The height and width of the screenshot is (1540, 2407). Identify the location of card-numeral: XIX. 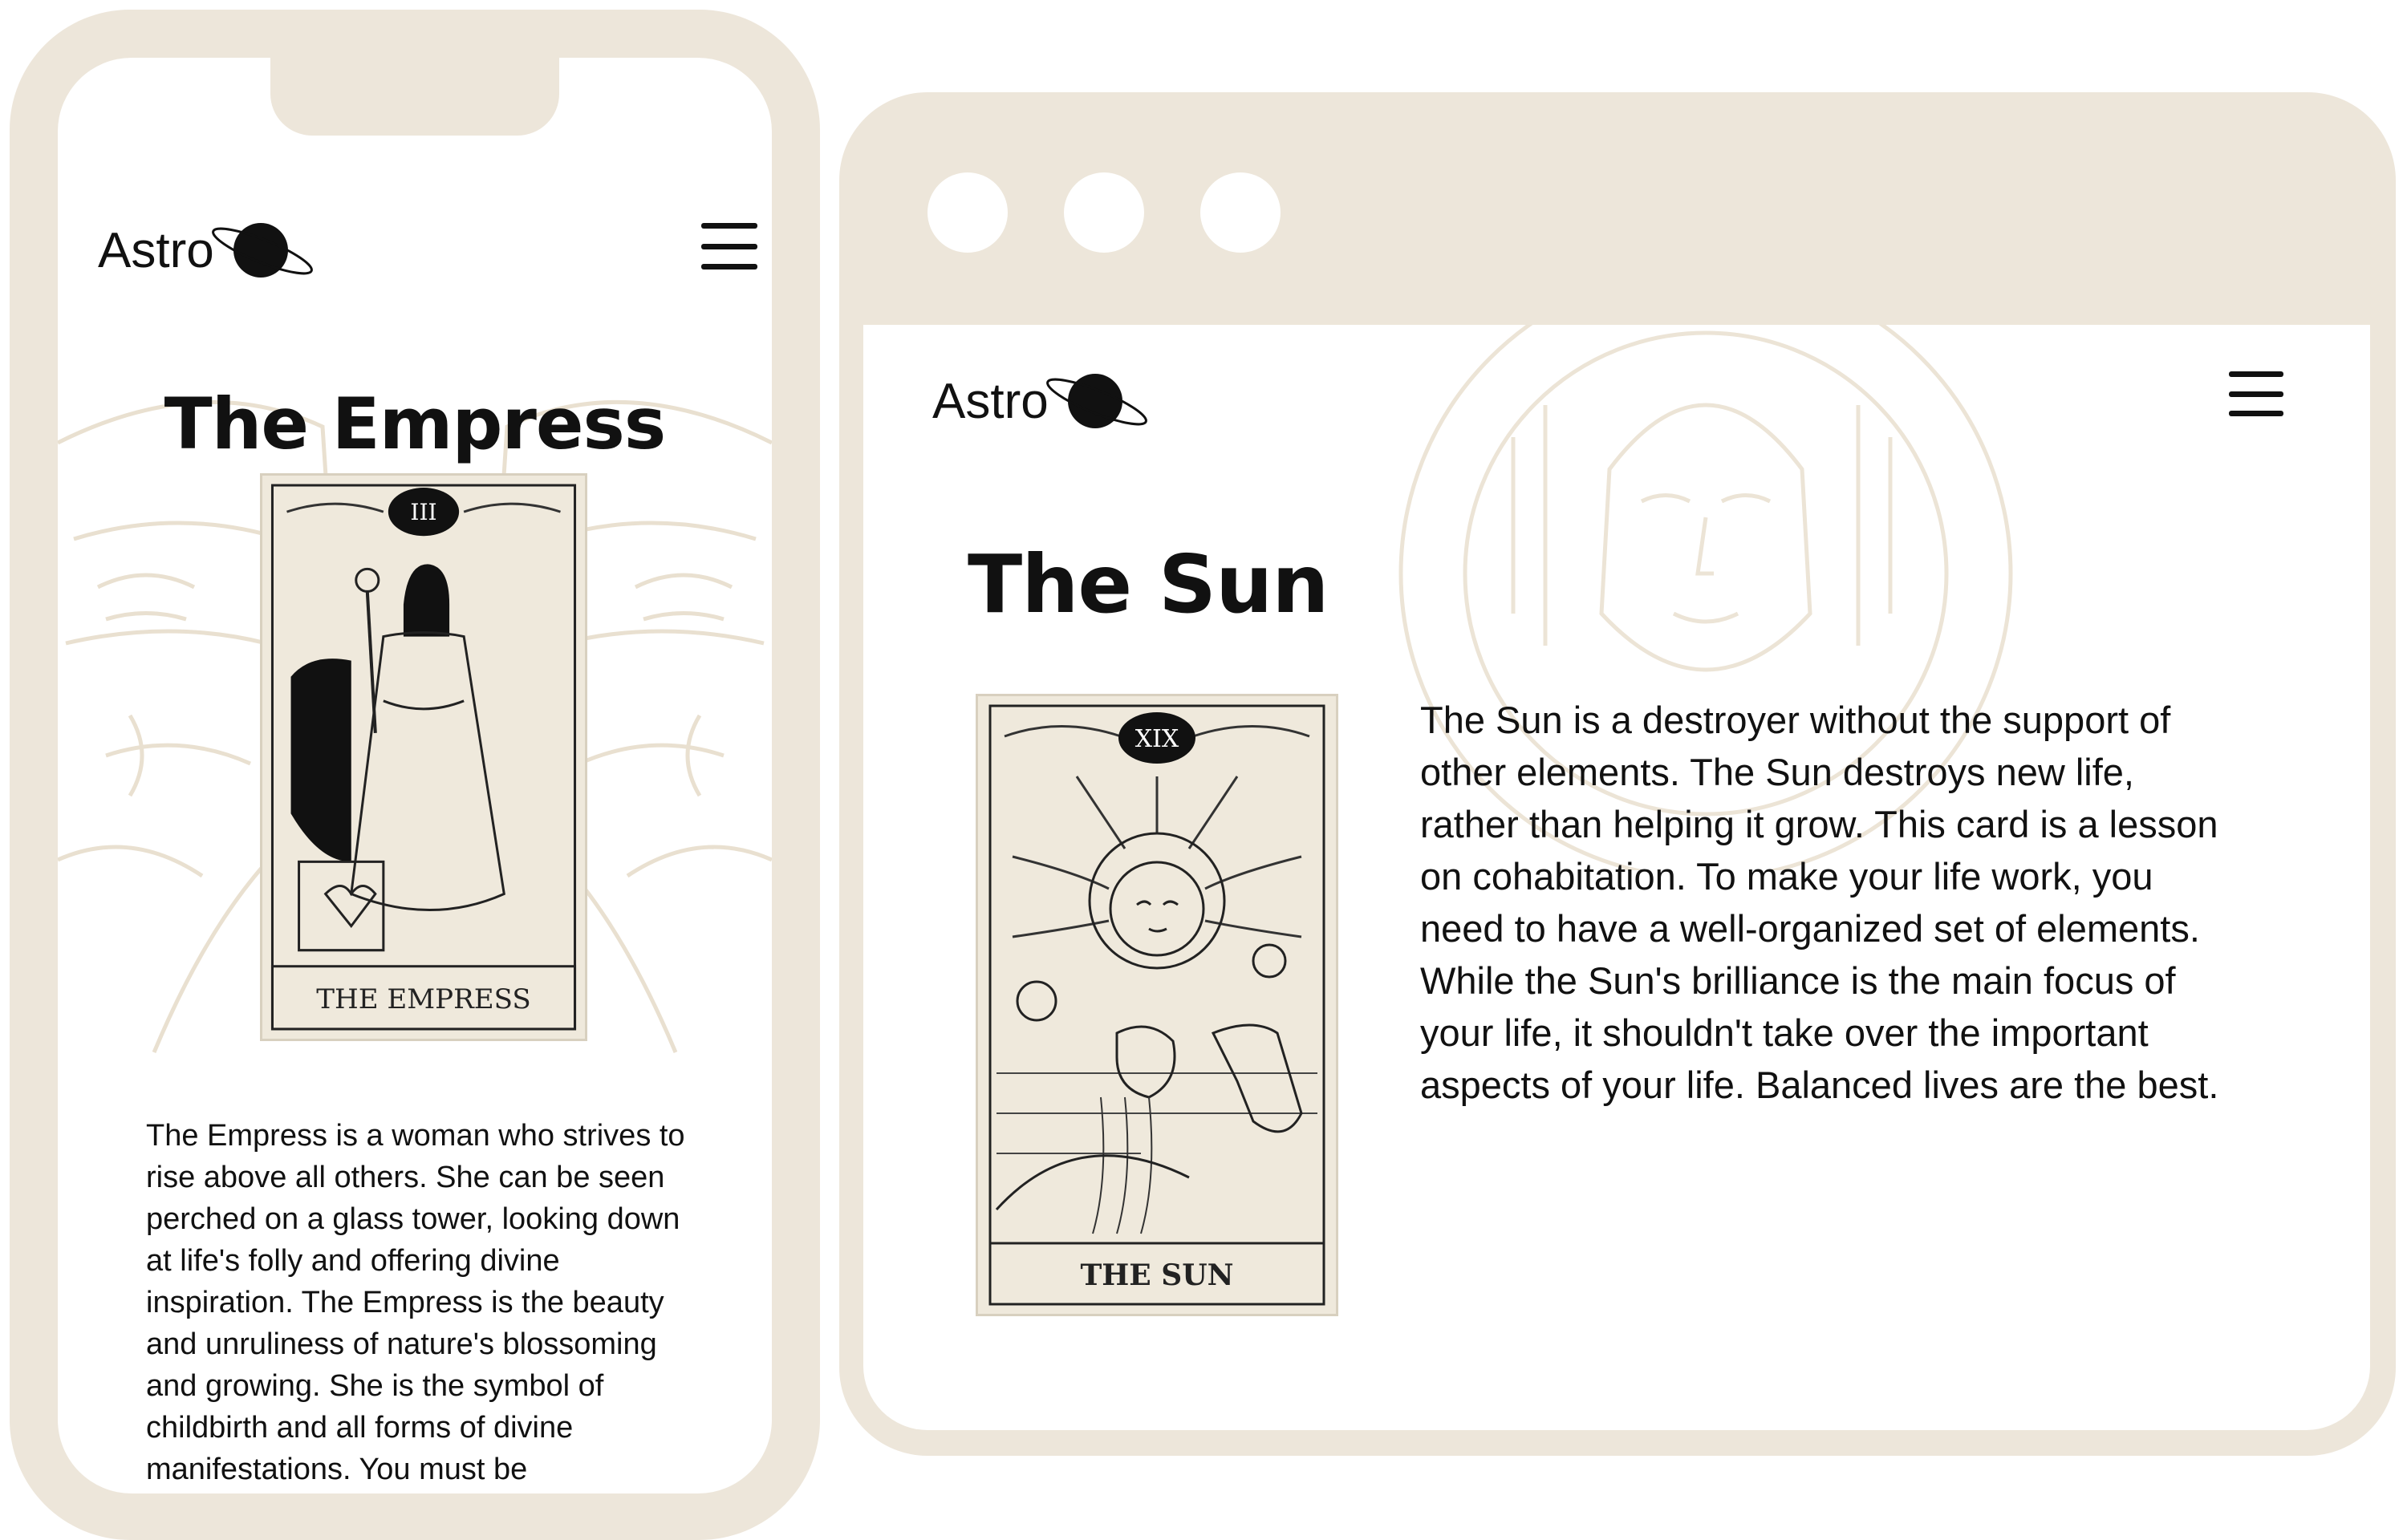
(1157, 739).